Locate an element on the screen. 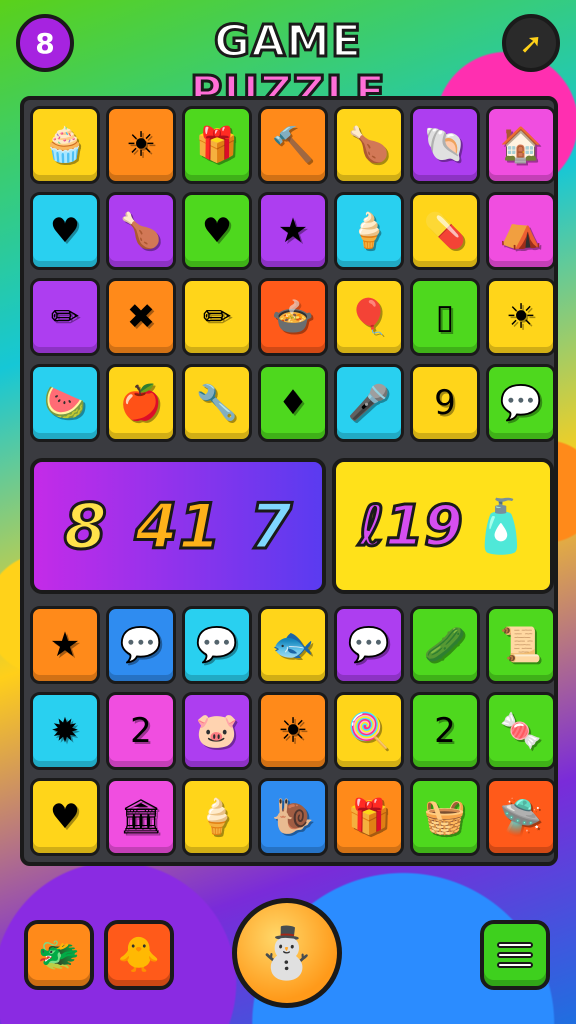 The width and height of the screenshot is (576, 1024). tile-icon: 🐟 is located at coordinates (293, 645).